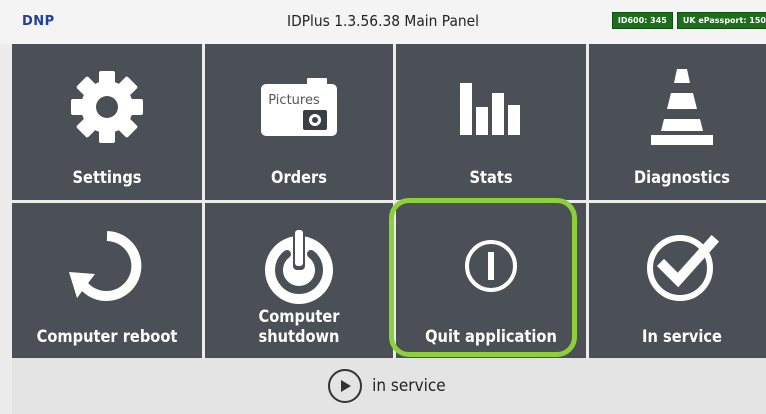  What do you see at coordinates (491, 107) in the screenshot?
I see `bar-chart-icon` at bounding box center [491, 107].